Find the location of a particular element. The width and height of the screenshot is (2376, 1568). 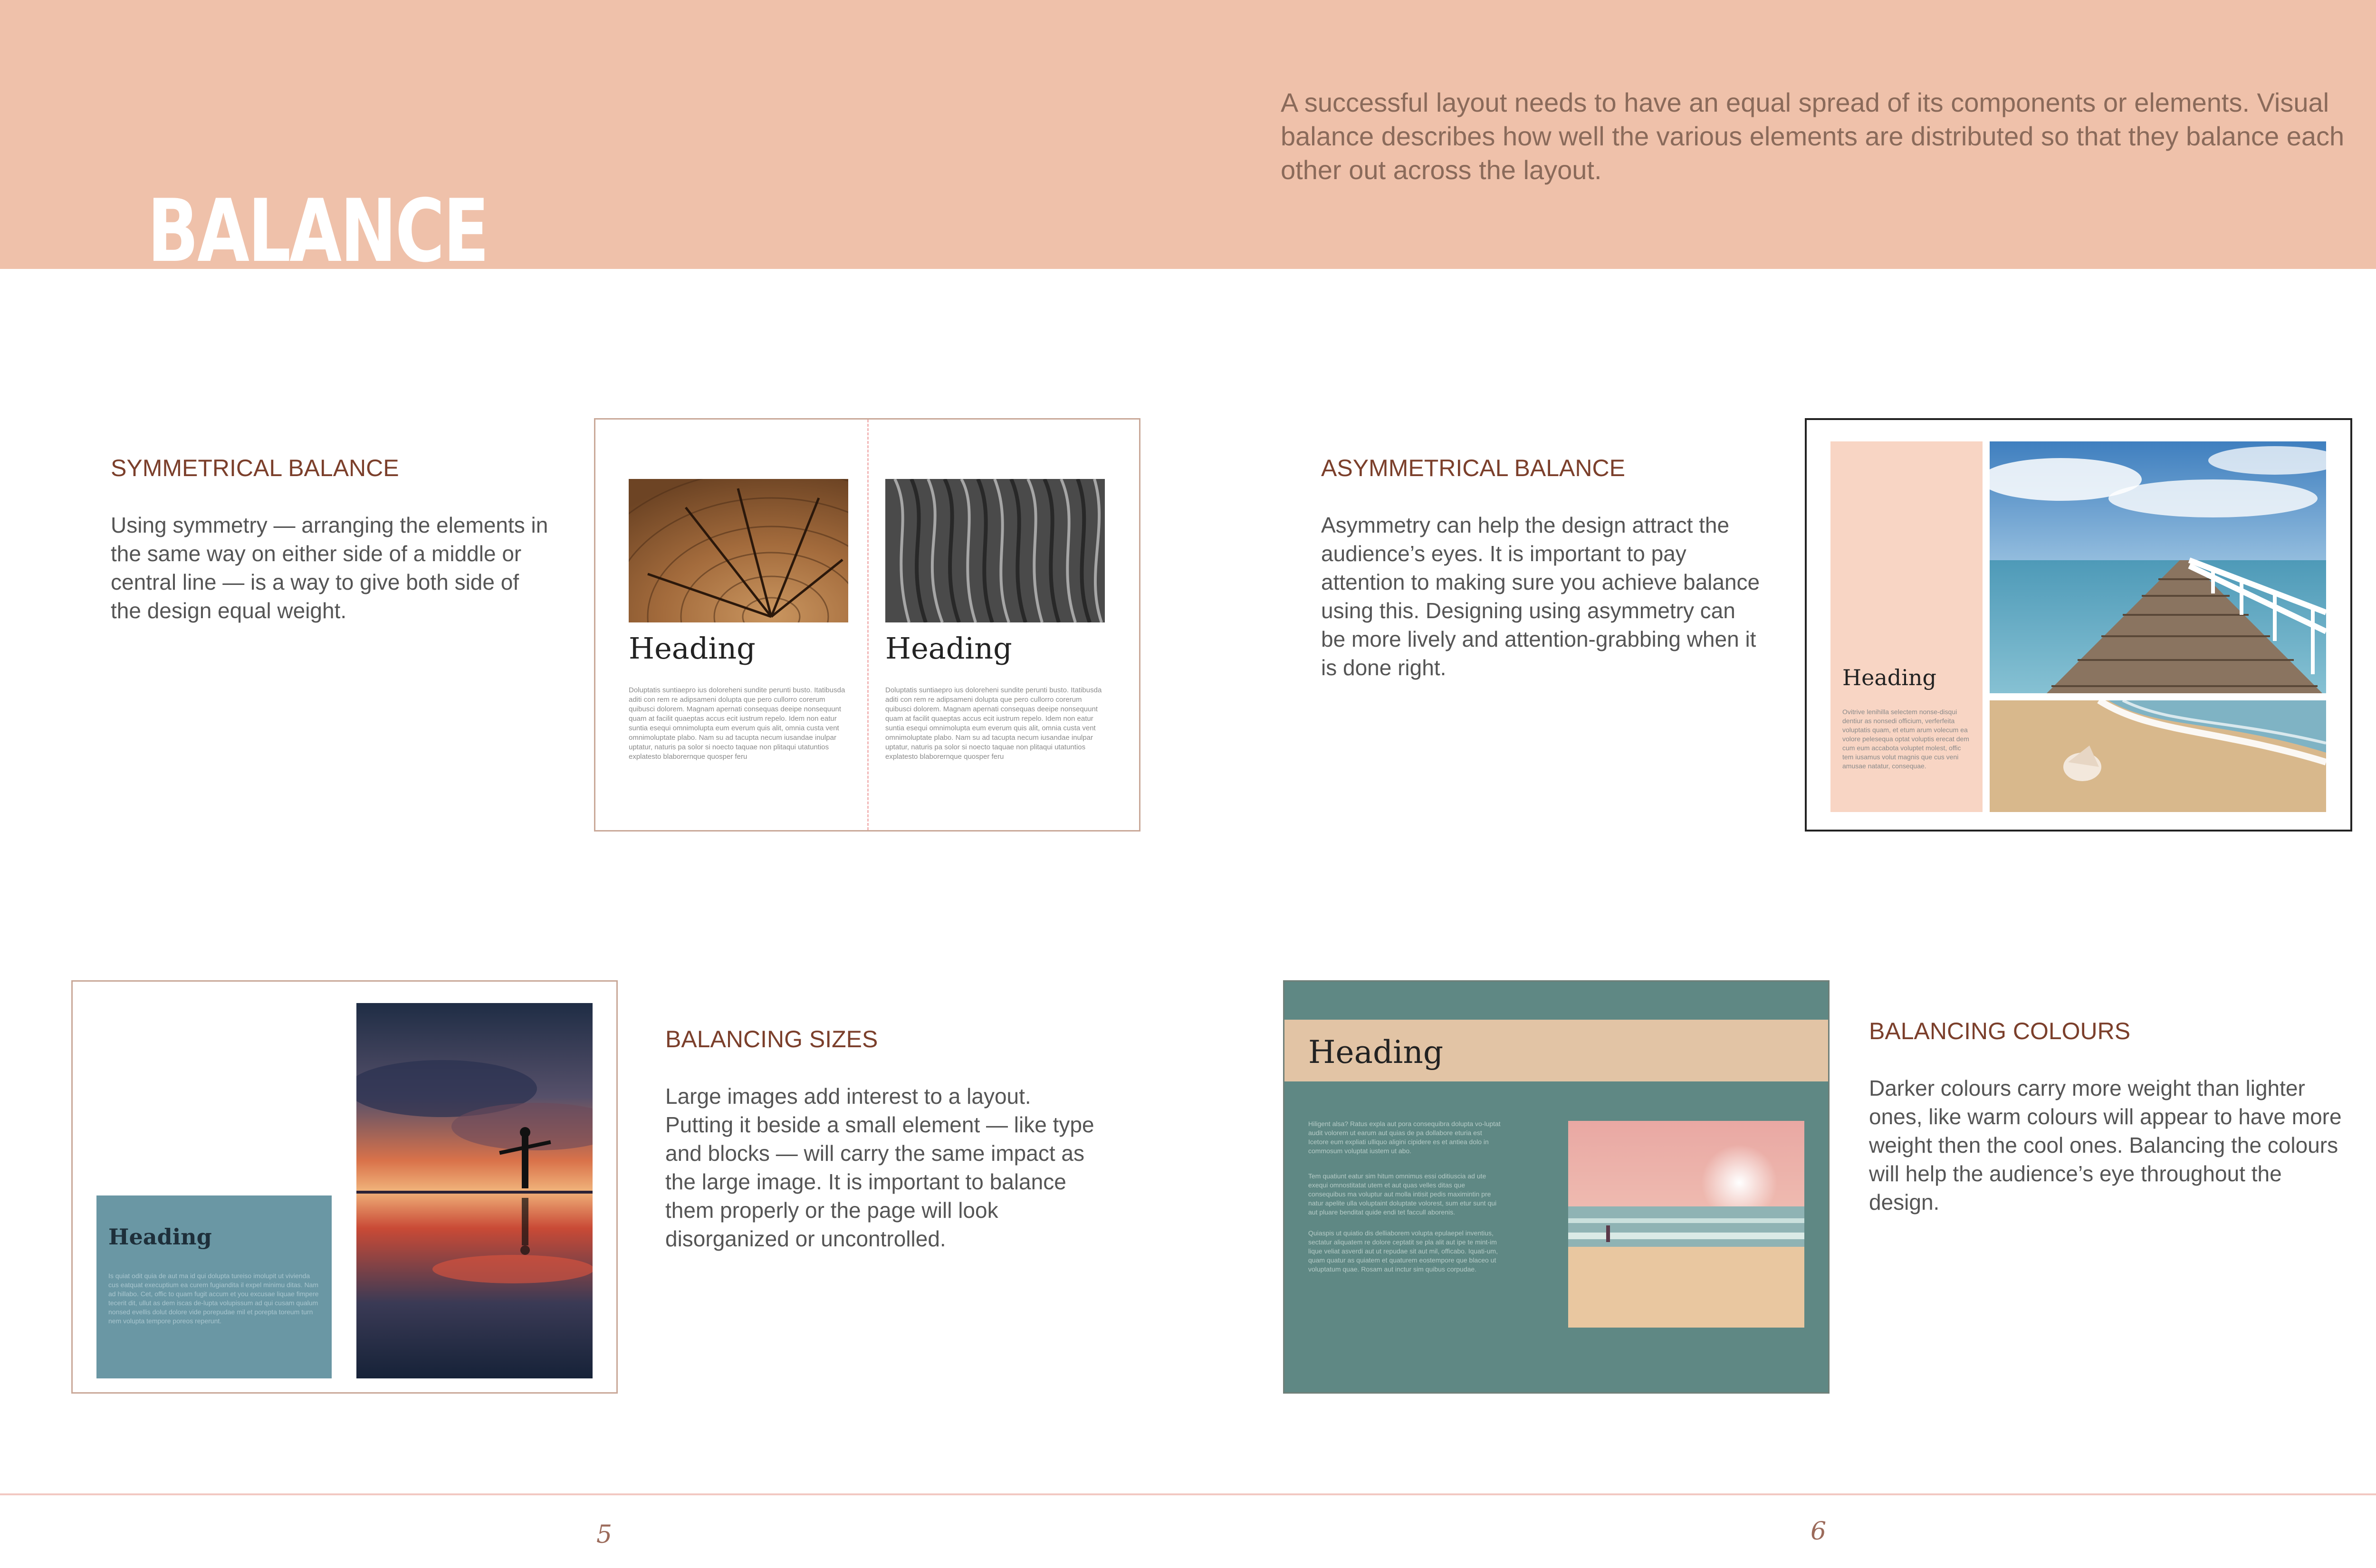

footer-rule is located at coordinates (1188, 1494).